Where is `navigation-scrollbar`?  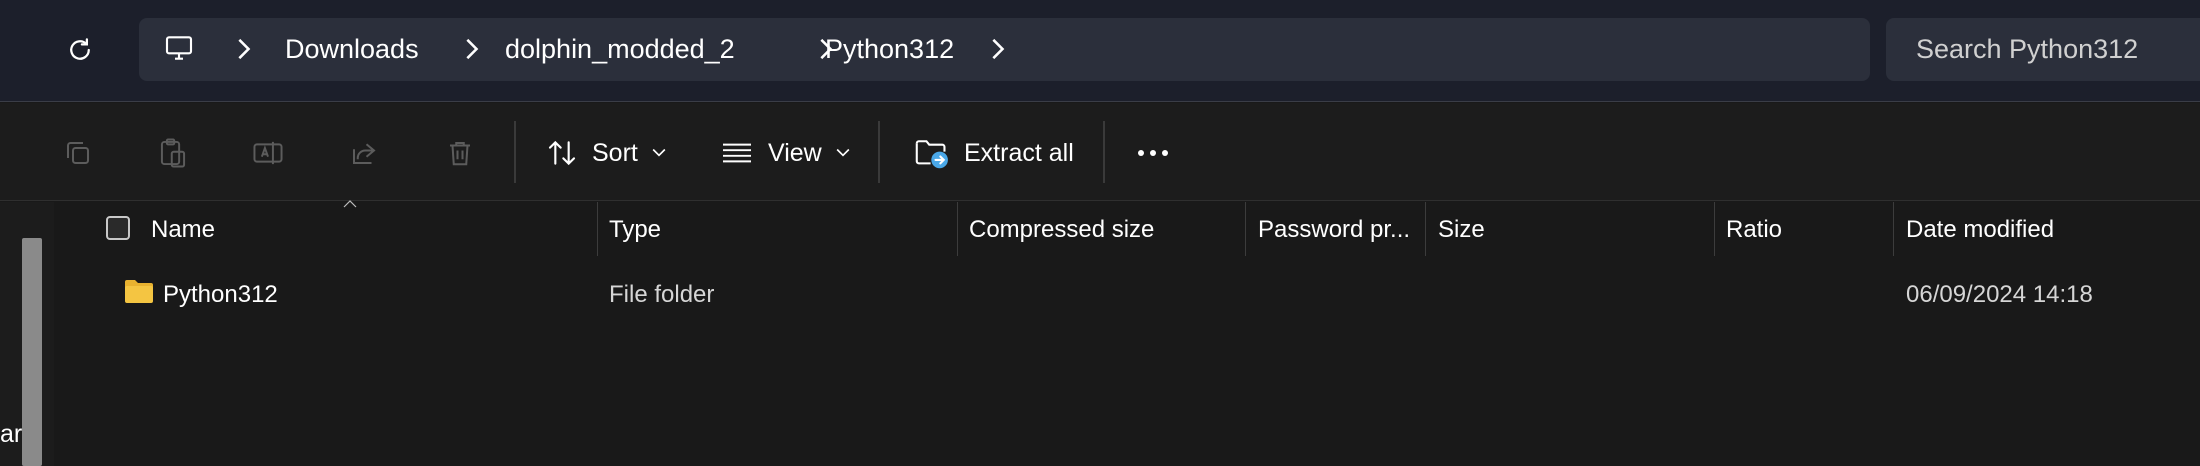 navigation-scrollbar is located at coordinates (32, 352).